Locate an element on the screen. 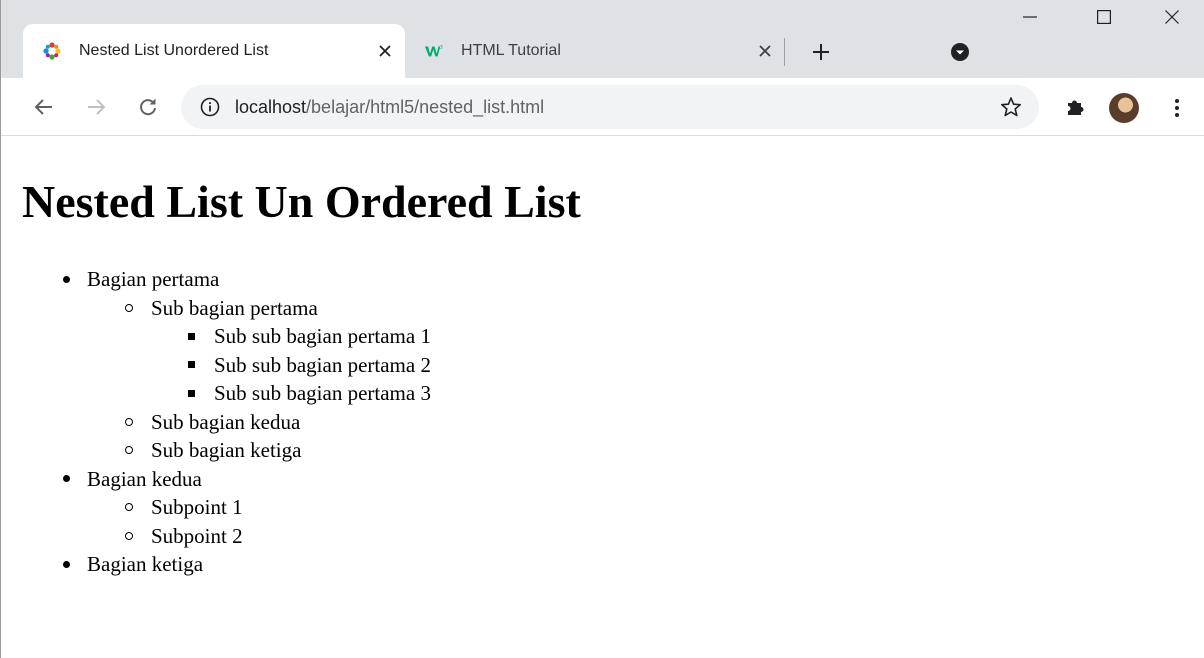 This screenshot has height=658, width=1204. maximize-icon is located at coordinates (1104, 17).